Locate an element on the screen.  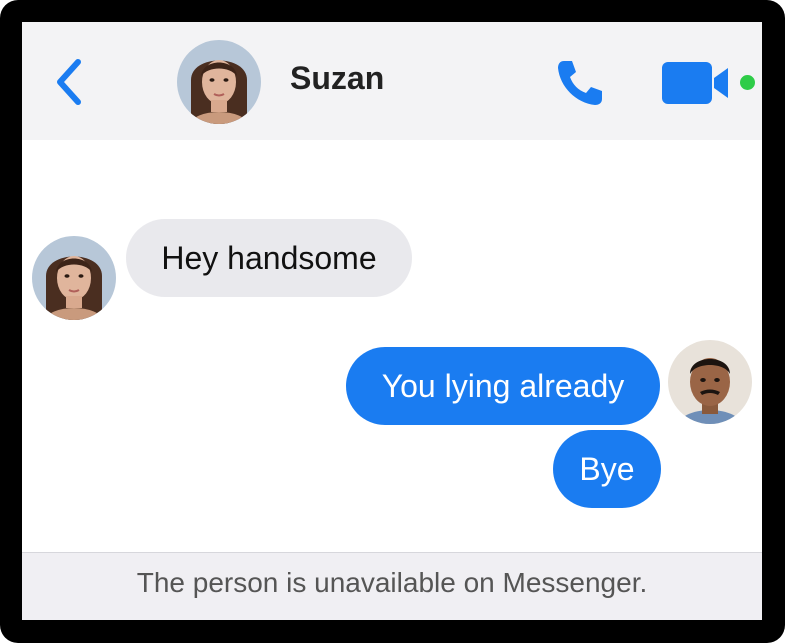
outgoing-message-bubble: Bye is located at coordinates (607, 469).